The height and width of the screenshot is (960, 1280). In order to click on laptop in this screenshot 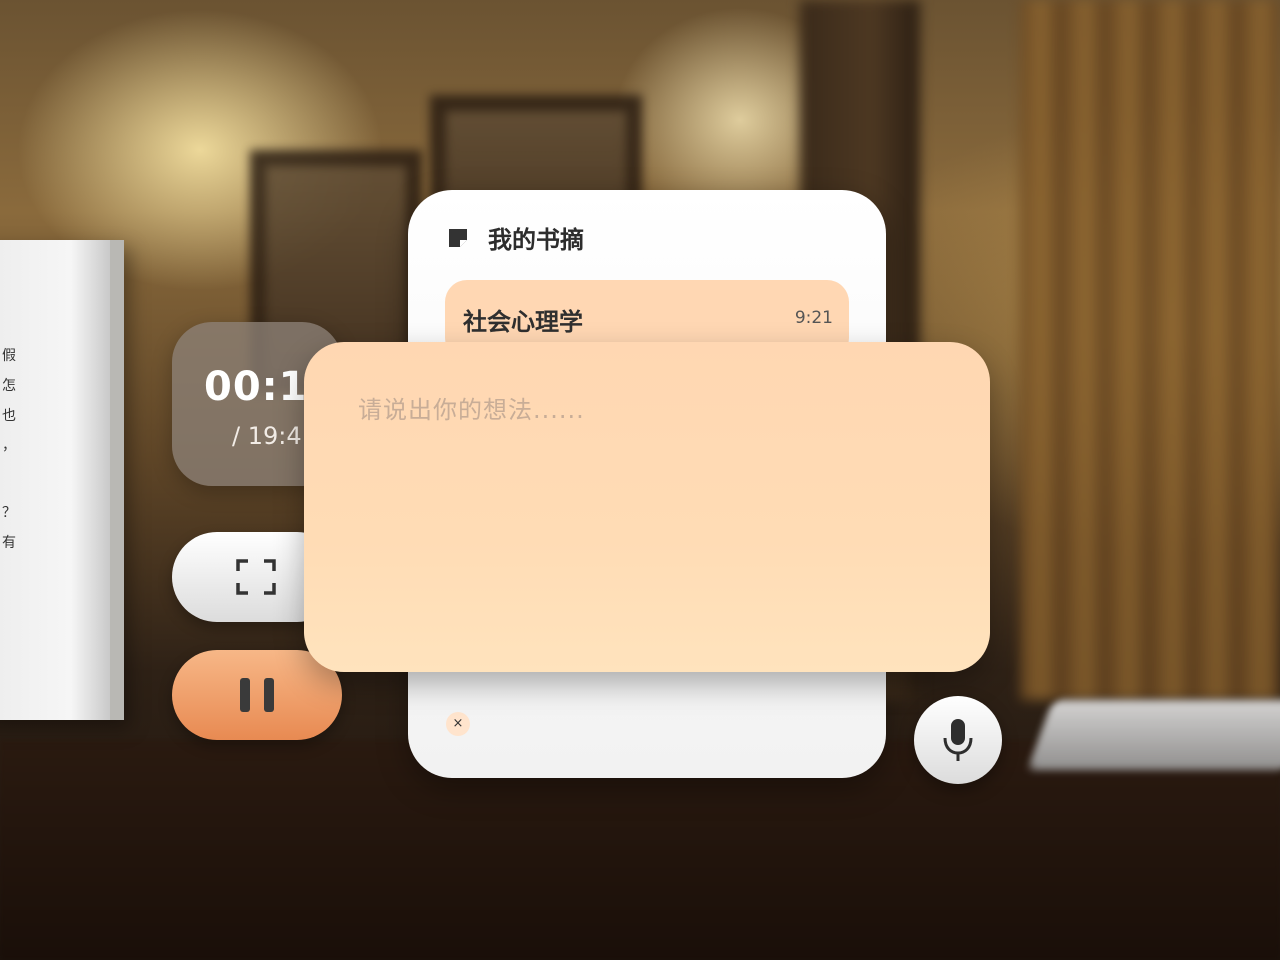, I will do `click(1153, 735)`.